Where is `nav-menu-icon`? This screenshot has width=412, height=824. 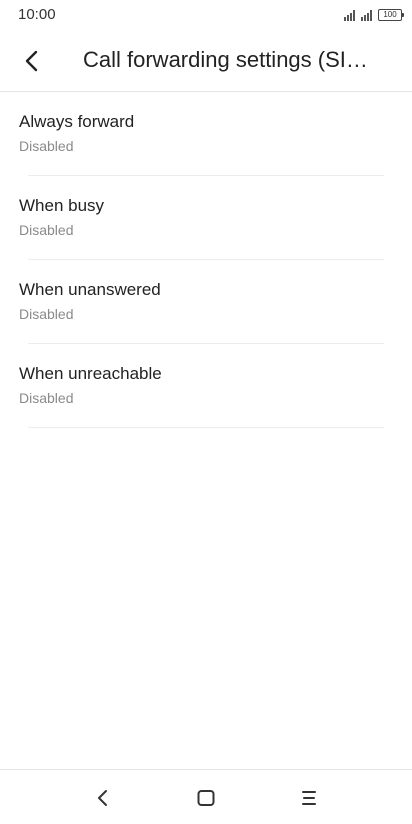
nav-menu-icon is located at coordinates (309, 798).